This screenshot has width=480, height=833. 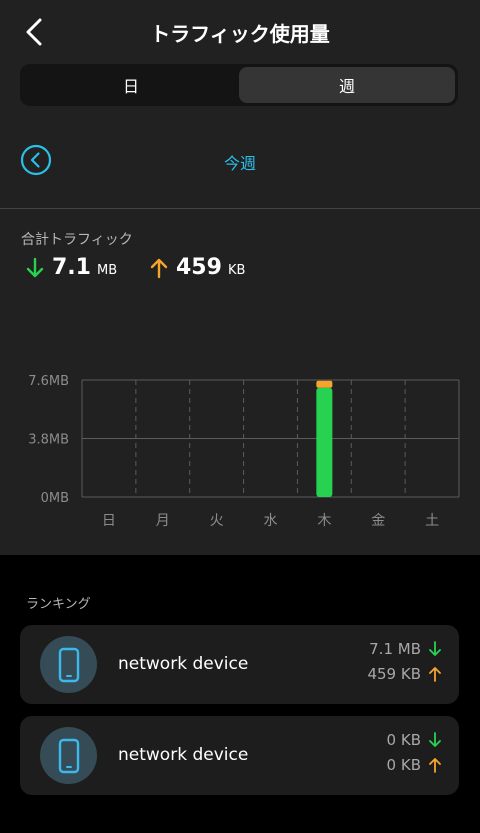 I want to click on y-tick-label: 3.8MB, so click(x=48, y=440).